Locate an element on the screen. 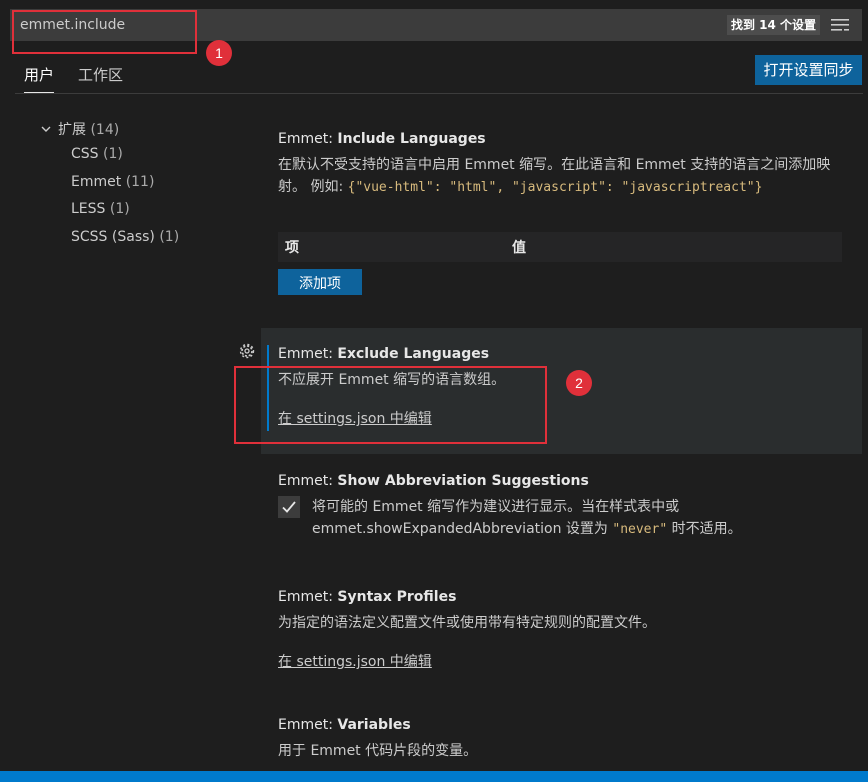 This screenshot has width=868, height=782. show-abbreviation-suggestions-checkbox is located at coordinates (289, 507).